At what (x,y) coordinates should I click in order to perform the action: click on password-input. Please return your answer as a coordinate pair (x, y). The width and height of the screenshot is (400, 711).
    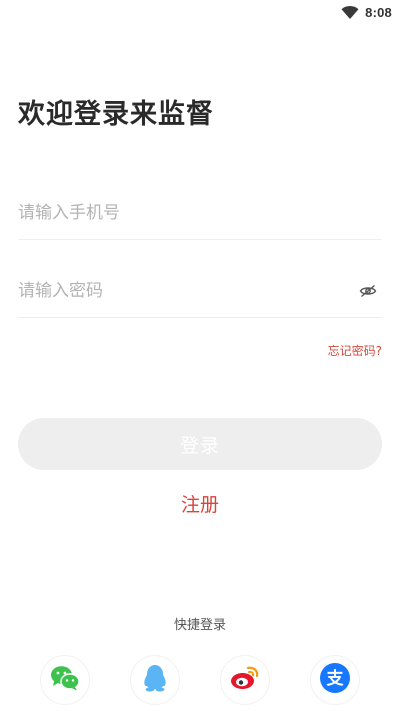
    Looking at the image, I should click on (178, 291).